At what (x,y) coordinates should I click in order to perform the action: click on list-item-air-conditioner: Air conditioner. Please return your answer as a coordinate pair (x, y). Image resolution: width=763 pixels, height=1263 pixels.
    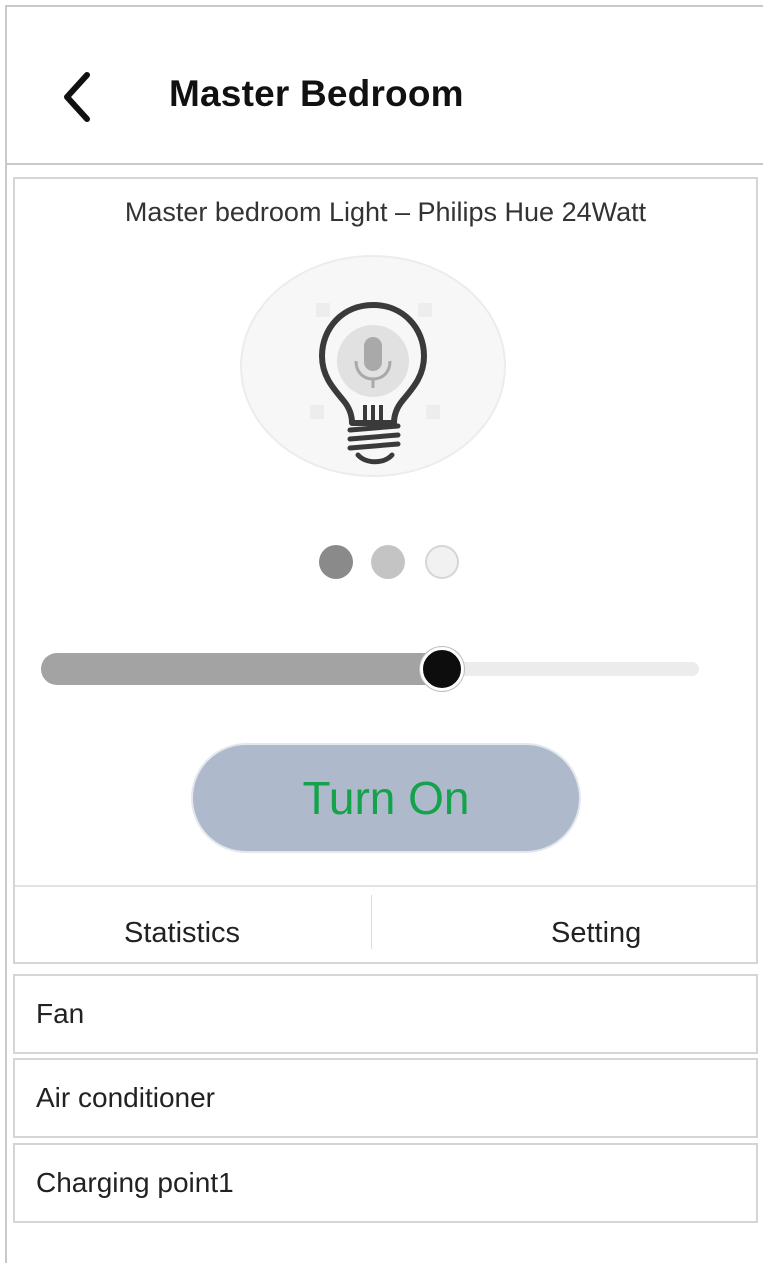
    Looking at the image, I should click on (385, 1098).